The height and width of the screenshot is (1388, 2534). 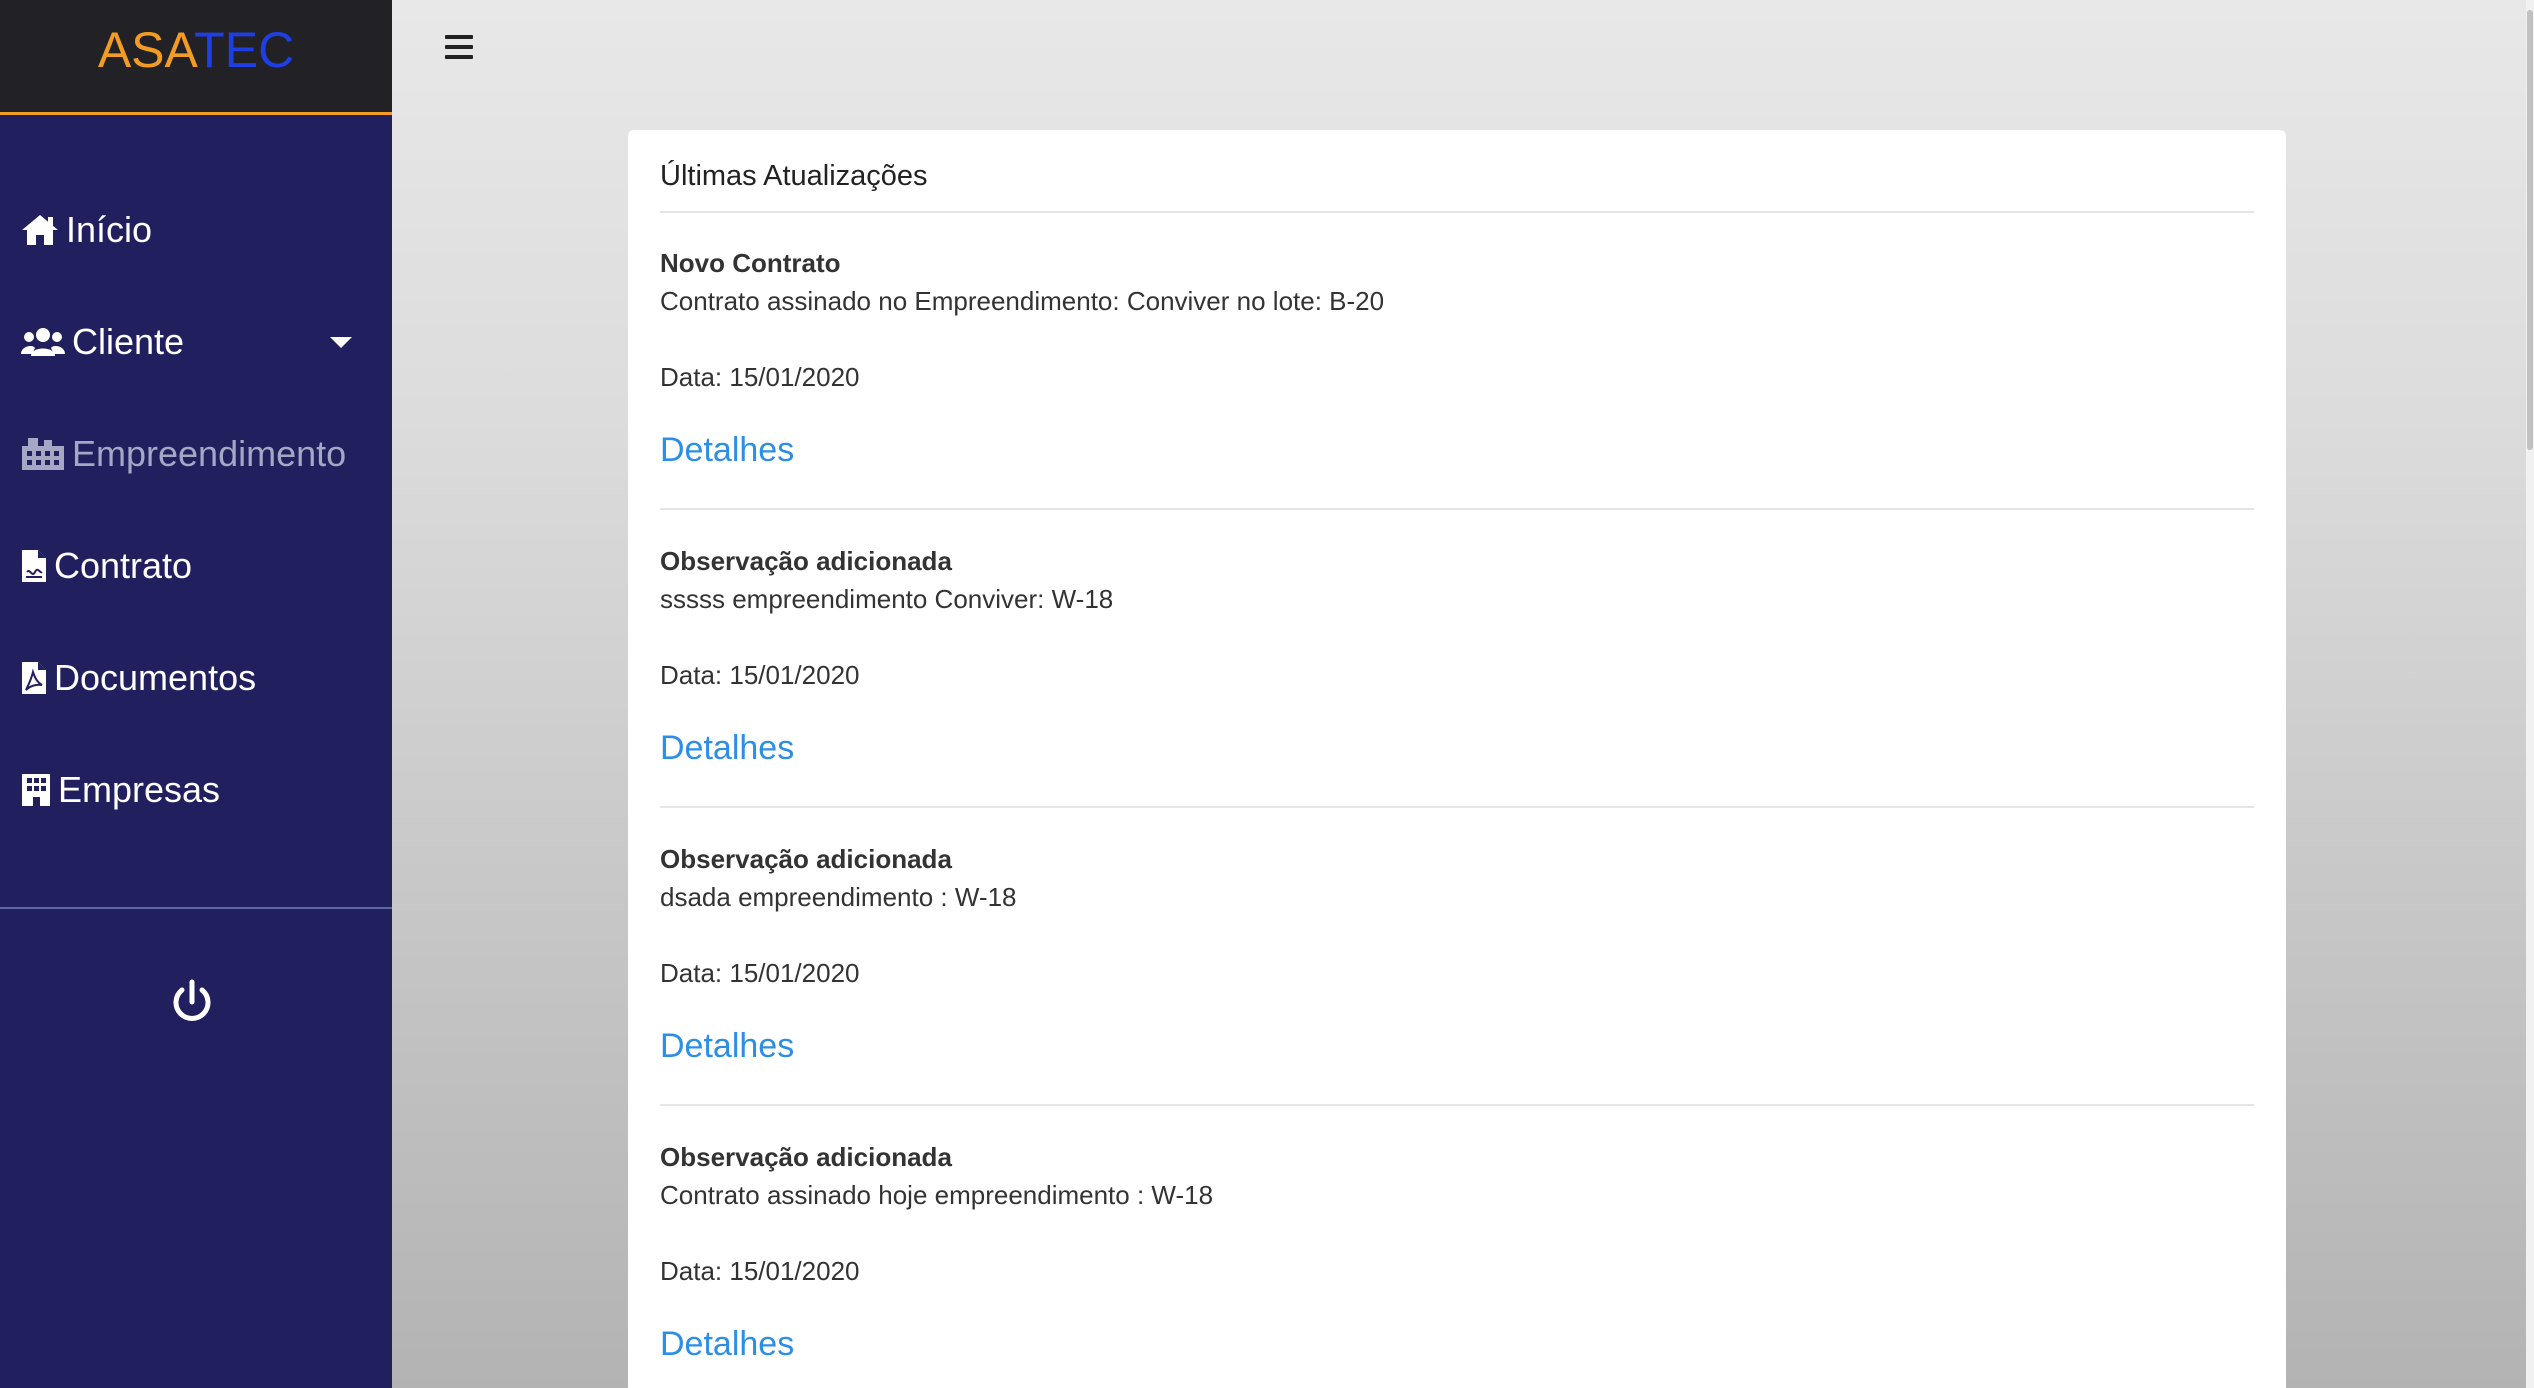 What do you see at coordinates (750, 263) in the screenshot?
I see `update-title: Novo Contrato` at bounding box center [750, 263].